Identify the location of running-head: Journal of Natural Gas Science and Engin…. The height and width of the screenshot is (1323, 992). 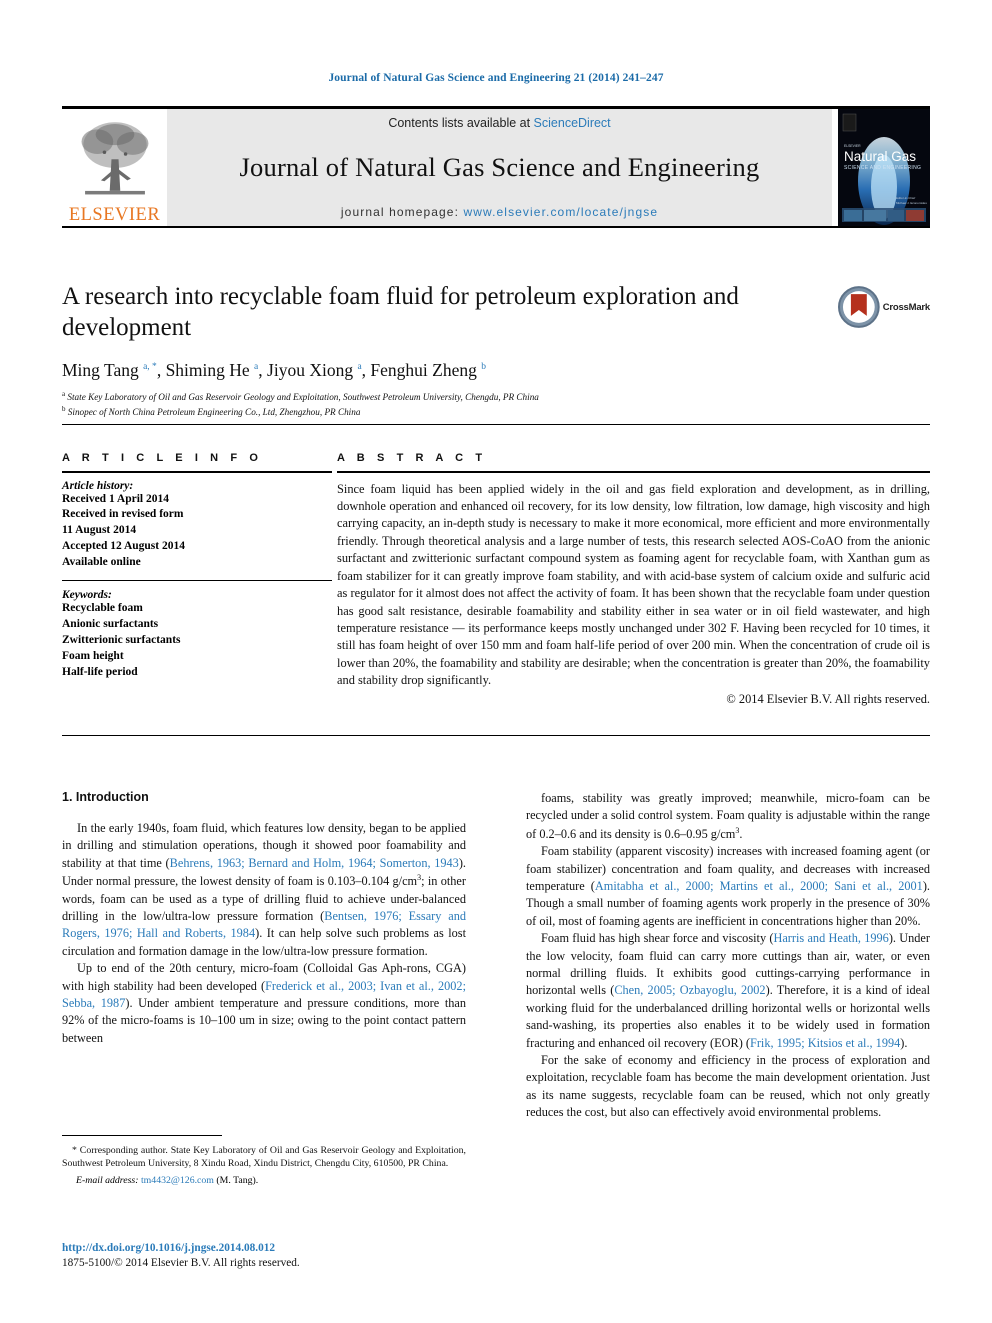
(496, 78).